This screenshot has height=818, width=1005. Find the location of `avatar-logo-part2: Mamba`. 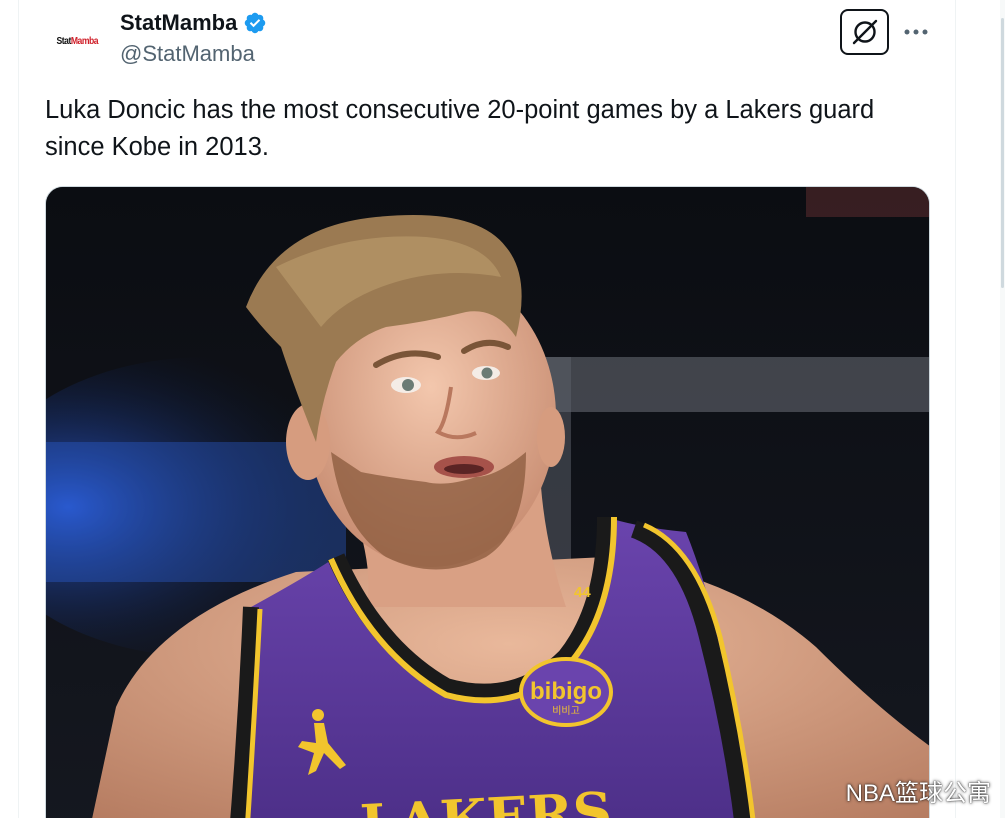

avatar-logo-part2: Mamba is located at coordinates (84, 41).